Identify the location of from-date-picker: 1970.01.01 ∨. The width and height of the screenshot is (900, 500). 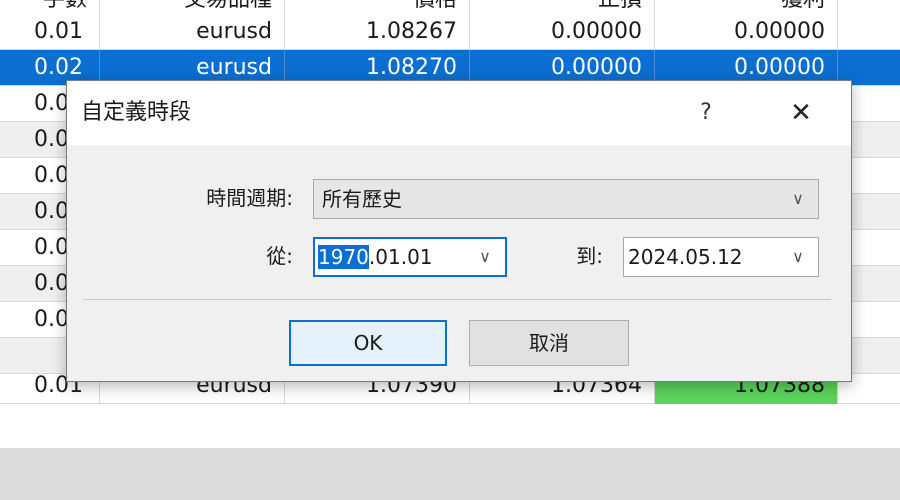
(410, 257).